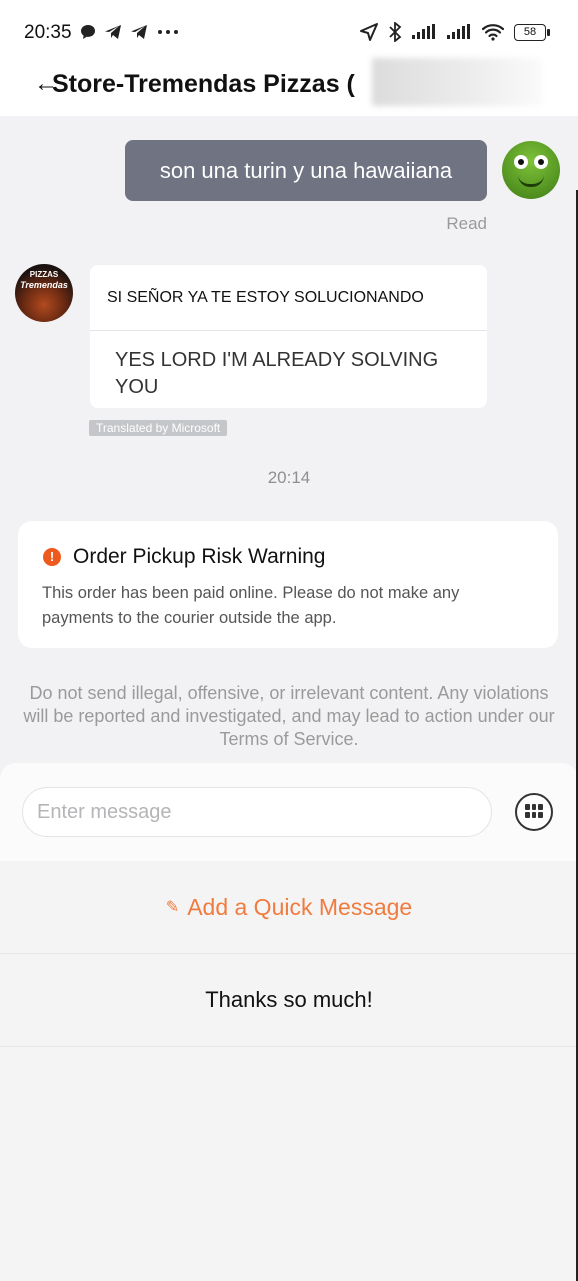 The image size is (578, 1281). What do you see at coordinates (44, 293) in the screenshot?
I see `store-avatar: PIZZAS Tremendas` at bounding box center [44, 293].